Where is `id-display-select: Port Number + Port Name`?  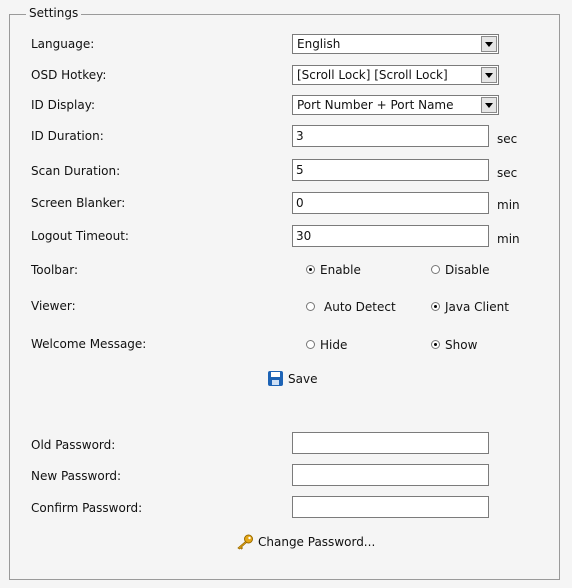 id-display-select: Port Number + Port Name is located at coordinates (395, 105).